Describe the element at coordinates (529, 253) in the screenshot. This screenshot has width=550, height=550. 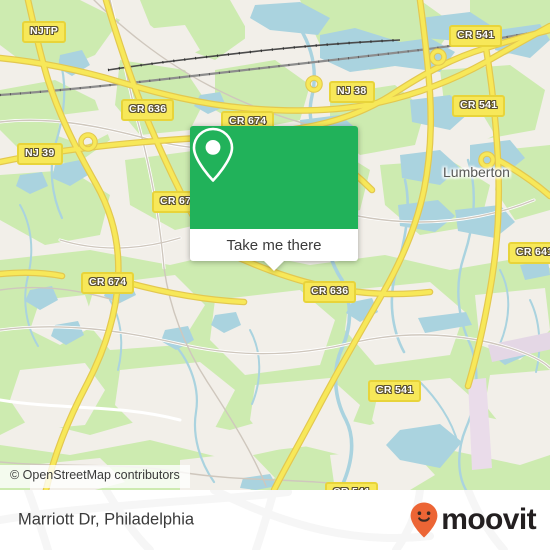
I see `road-shield: CR 641` at that location.